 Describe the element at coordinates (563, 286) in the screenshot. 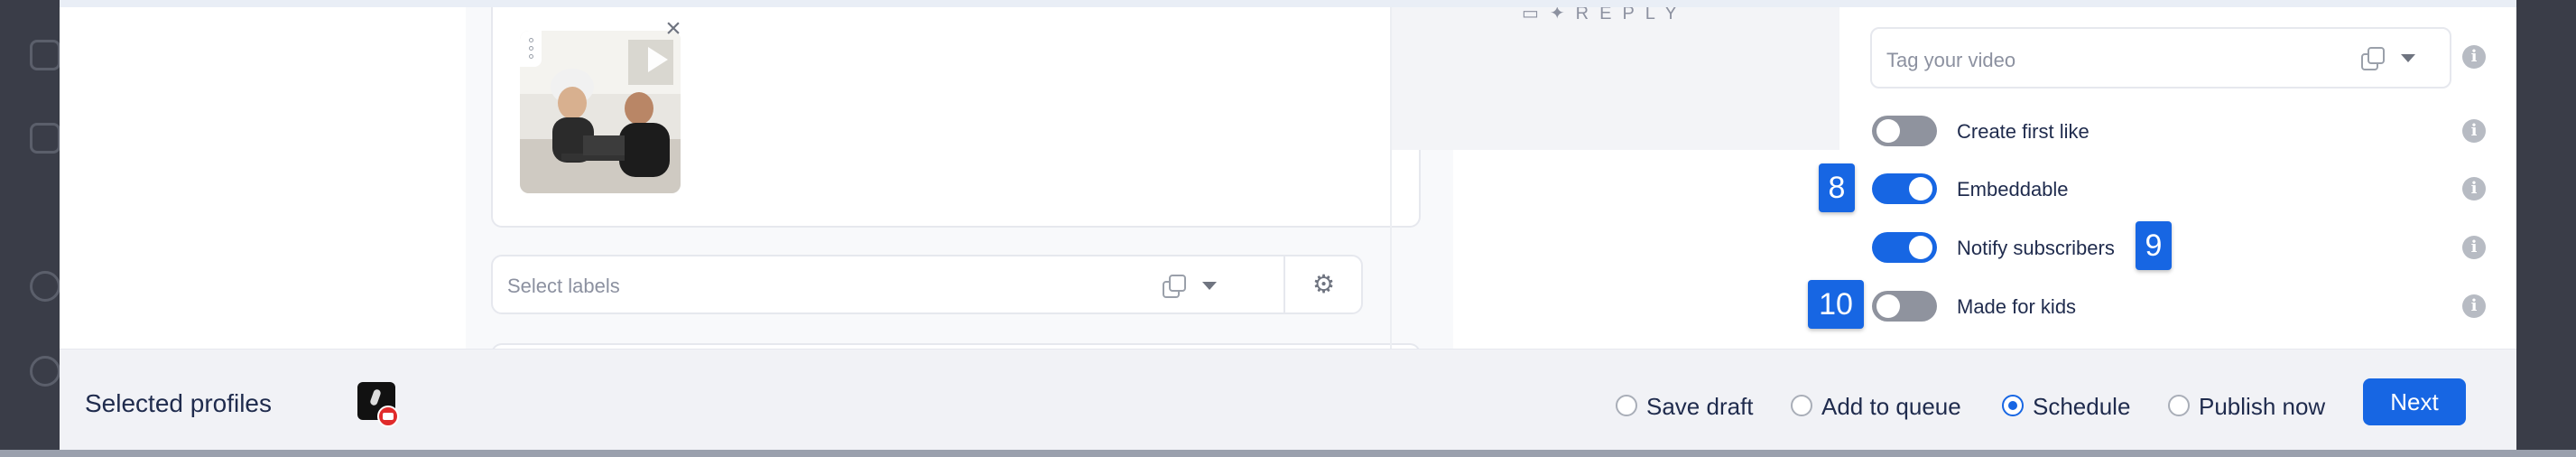

I see `labels-placeholder: Select labels` at that location.